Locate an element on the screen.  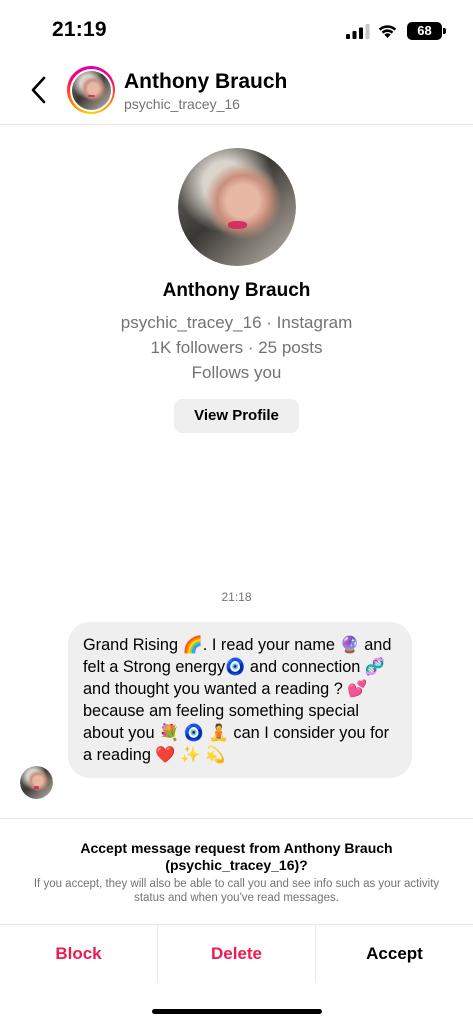
profile-subtitle: psychic_tracey_16 · Instagram is located at coordinates (236, 322).